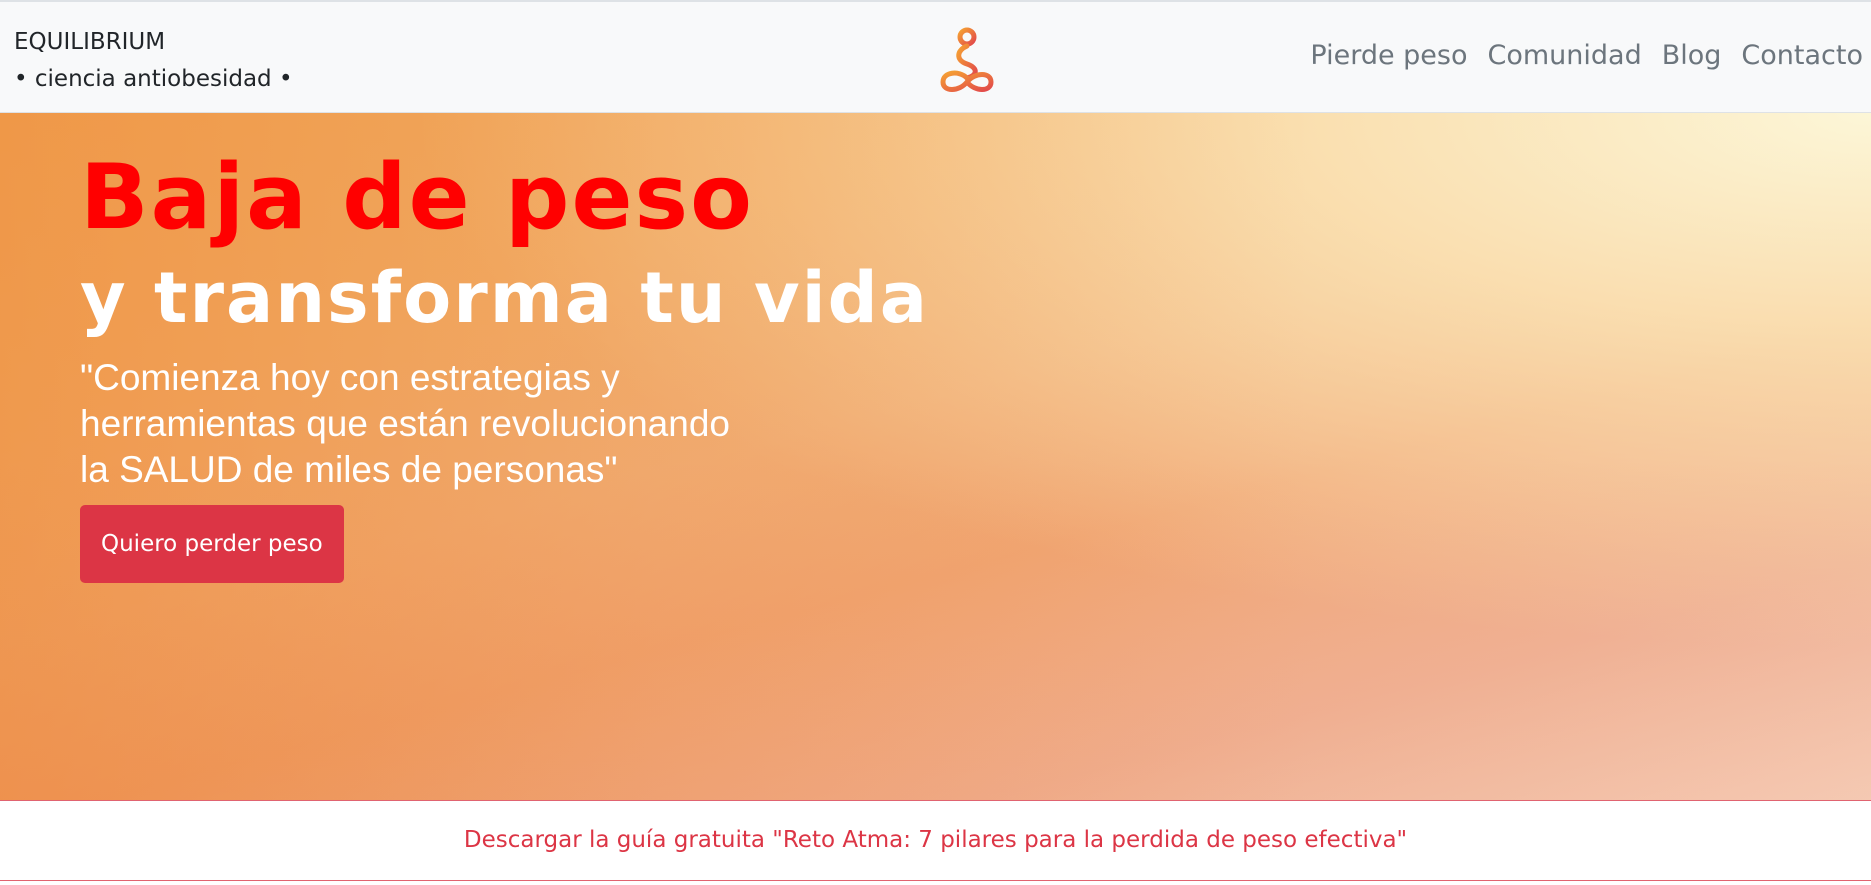  Describe the element at coordinates (90, 42) in the screenshot. I see `brand-name: EQUILIBRIUM` at that location.